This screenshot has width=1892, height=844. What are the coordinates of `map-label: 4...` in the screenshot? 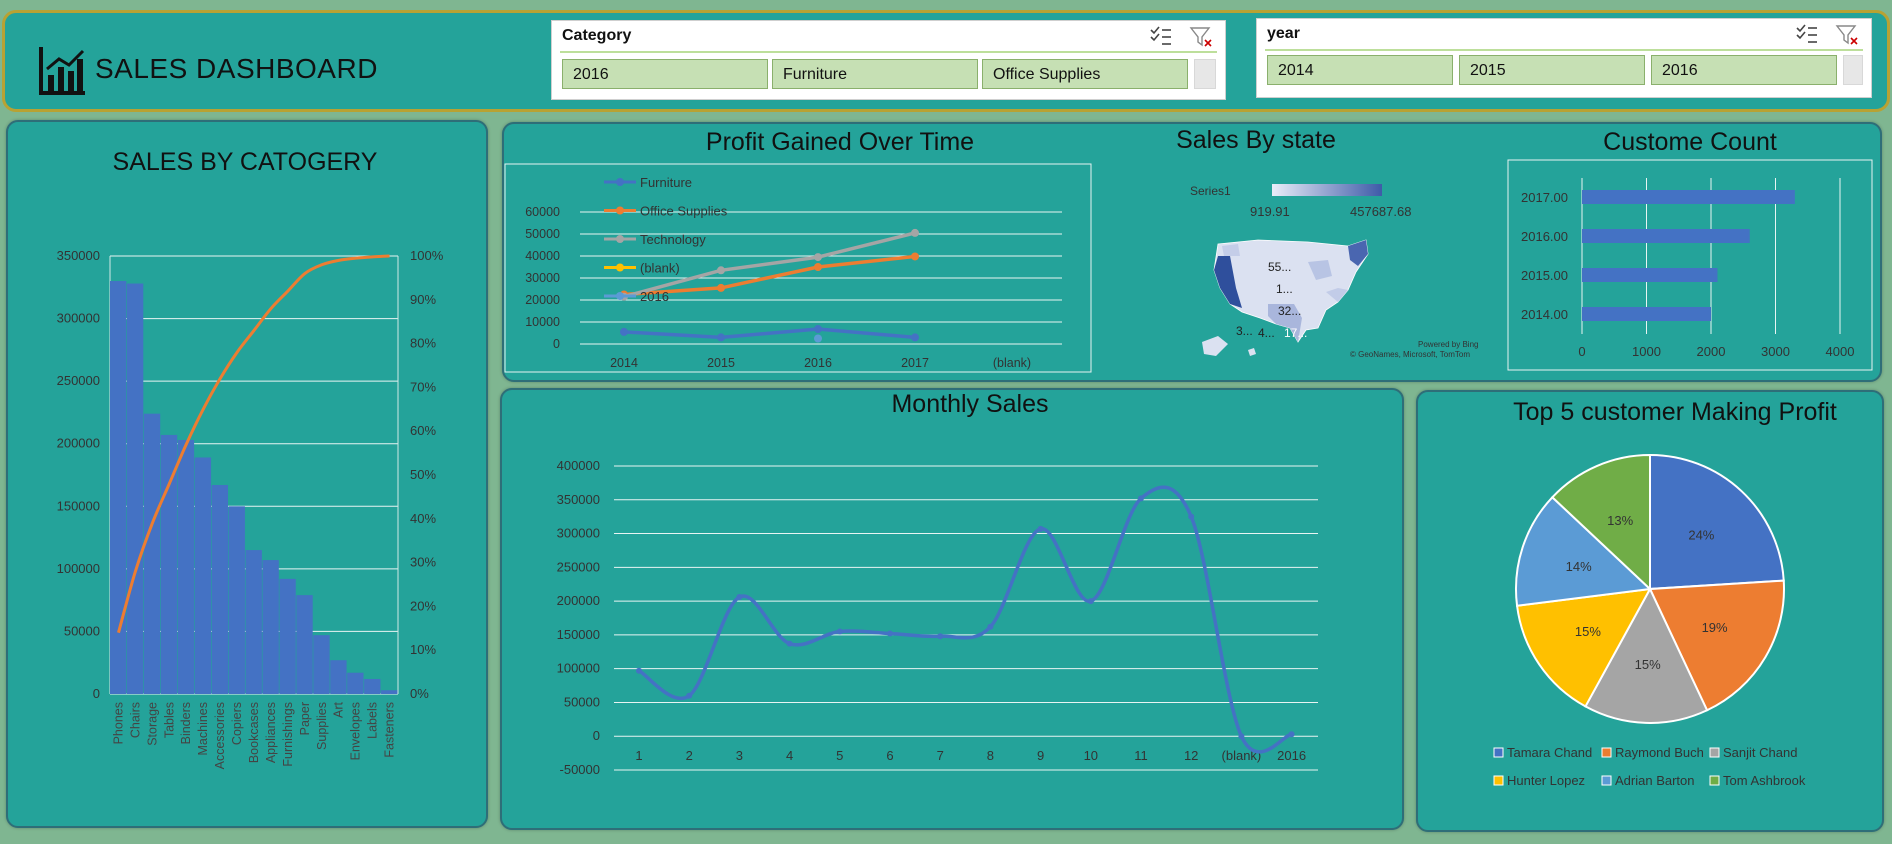 It's located at (1266, 333).